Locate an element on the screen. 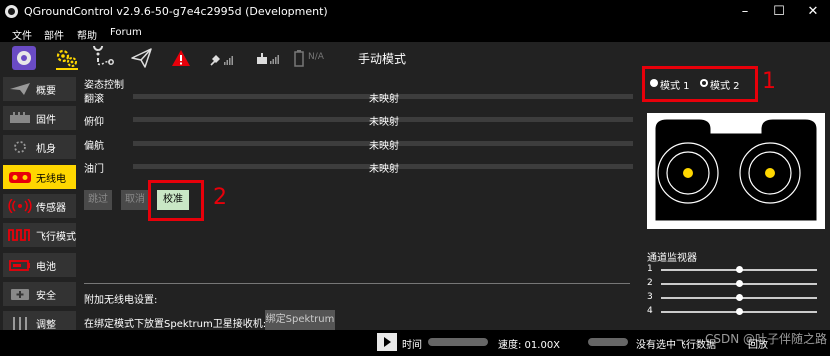 Image resolution: width=830 pixels, height=356 pixels. channel-row-yaw: 偏航 未映射 is located at coordinates (358, 144).